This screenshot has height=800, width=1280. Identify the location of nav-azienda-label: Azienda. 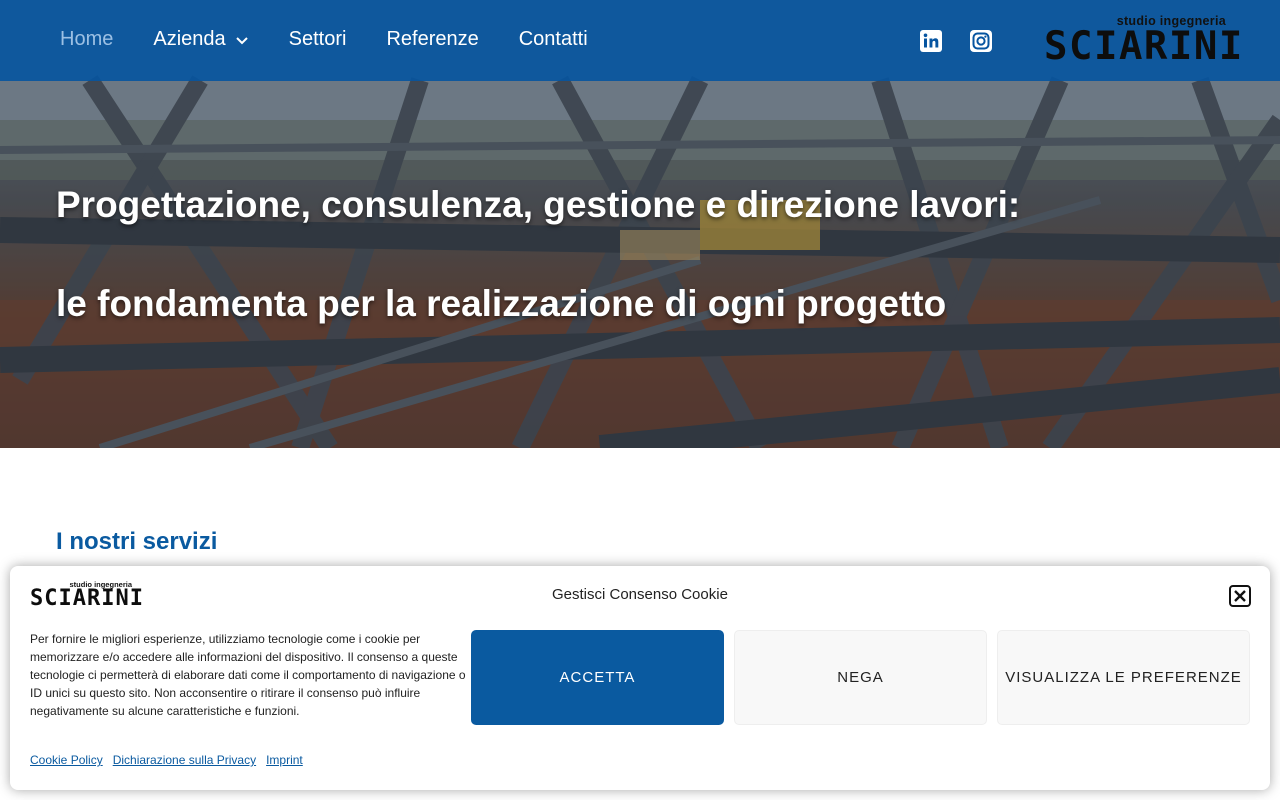
(189, 39).